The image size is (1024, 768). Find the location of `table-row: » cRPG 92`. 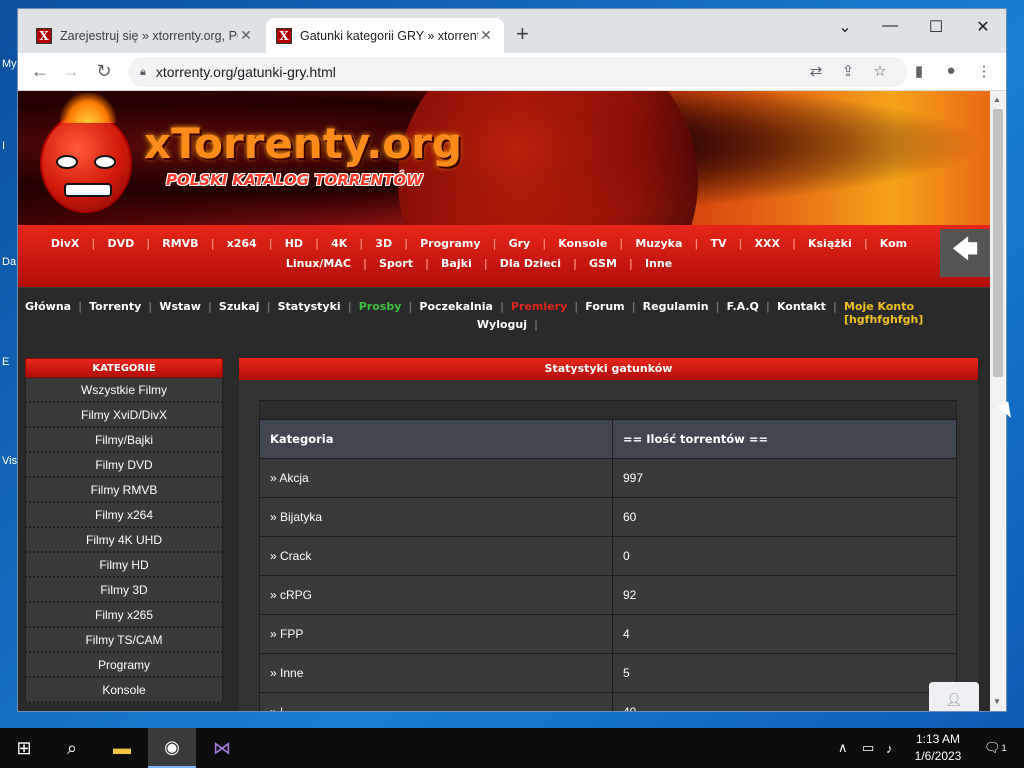

table-row: » cRPG 92 is located at coordinates (608, 595).